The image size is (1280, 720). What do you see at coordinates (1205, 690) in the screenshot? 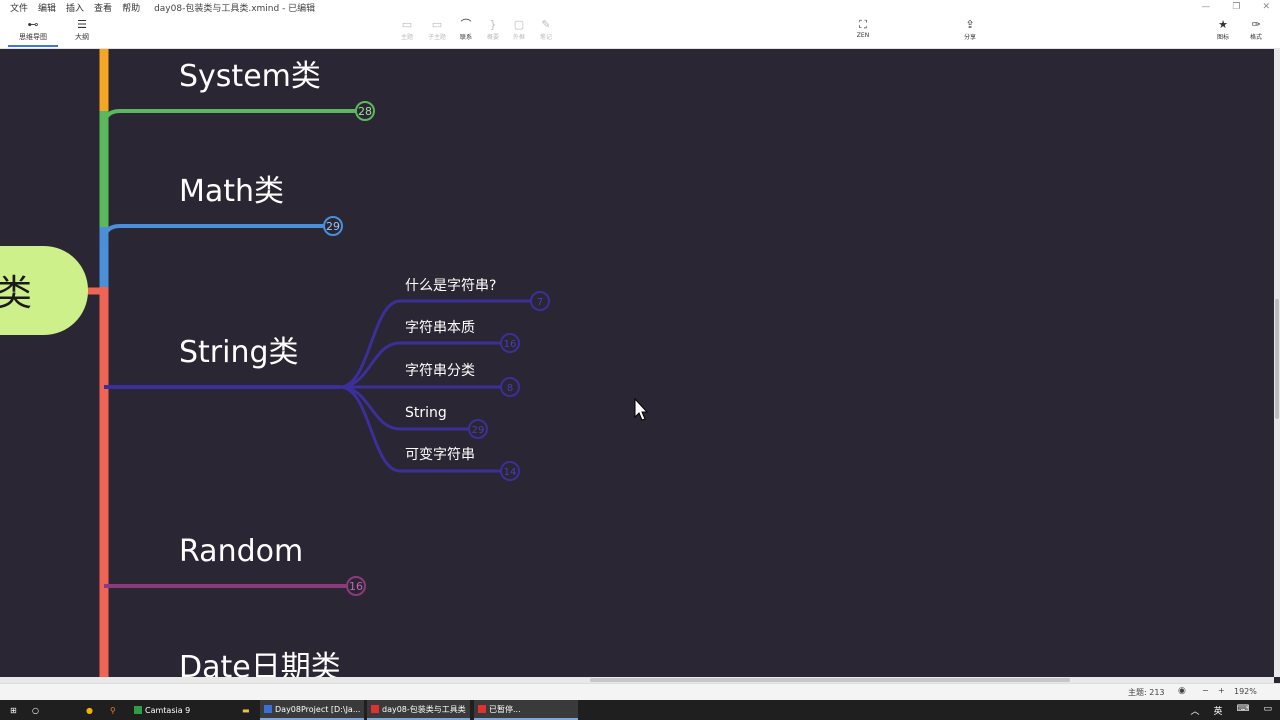
I see `zoom-out-button: −` at bounding box center [1205, 690].